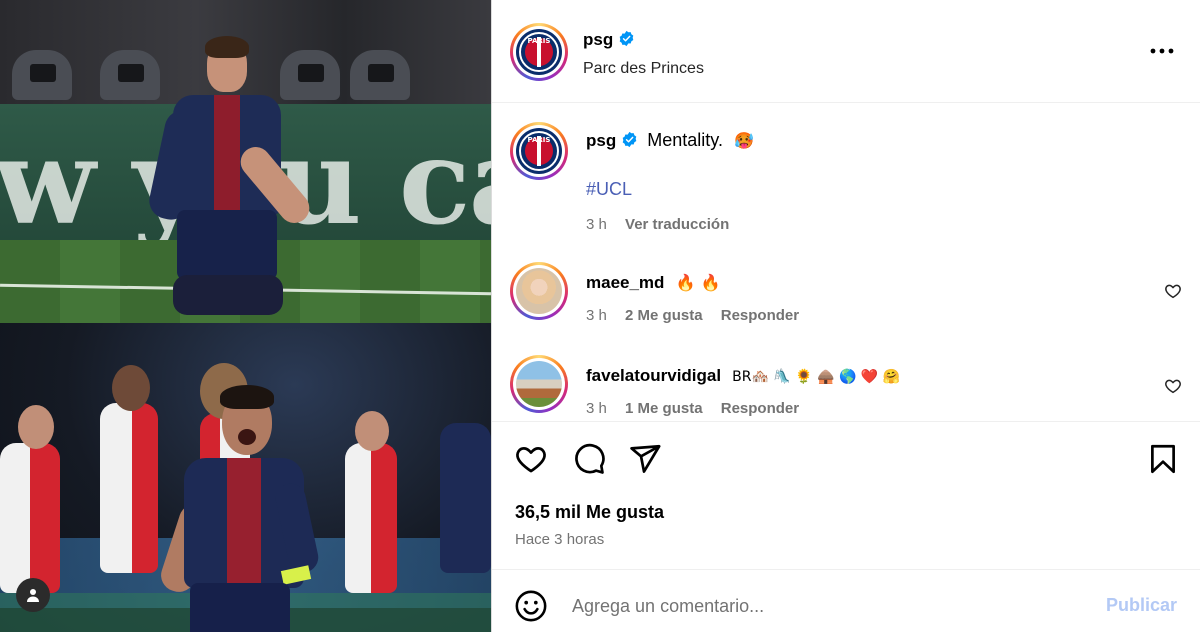 The height and width of the screenshot is (632, 1200). I want to click on caption-emoji: 🥵, so click(743, 140).